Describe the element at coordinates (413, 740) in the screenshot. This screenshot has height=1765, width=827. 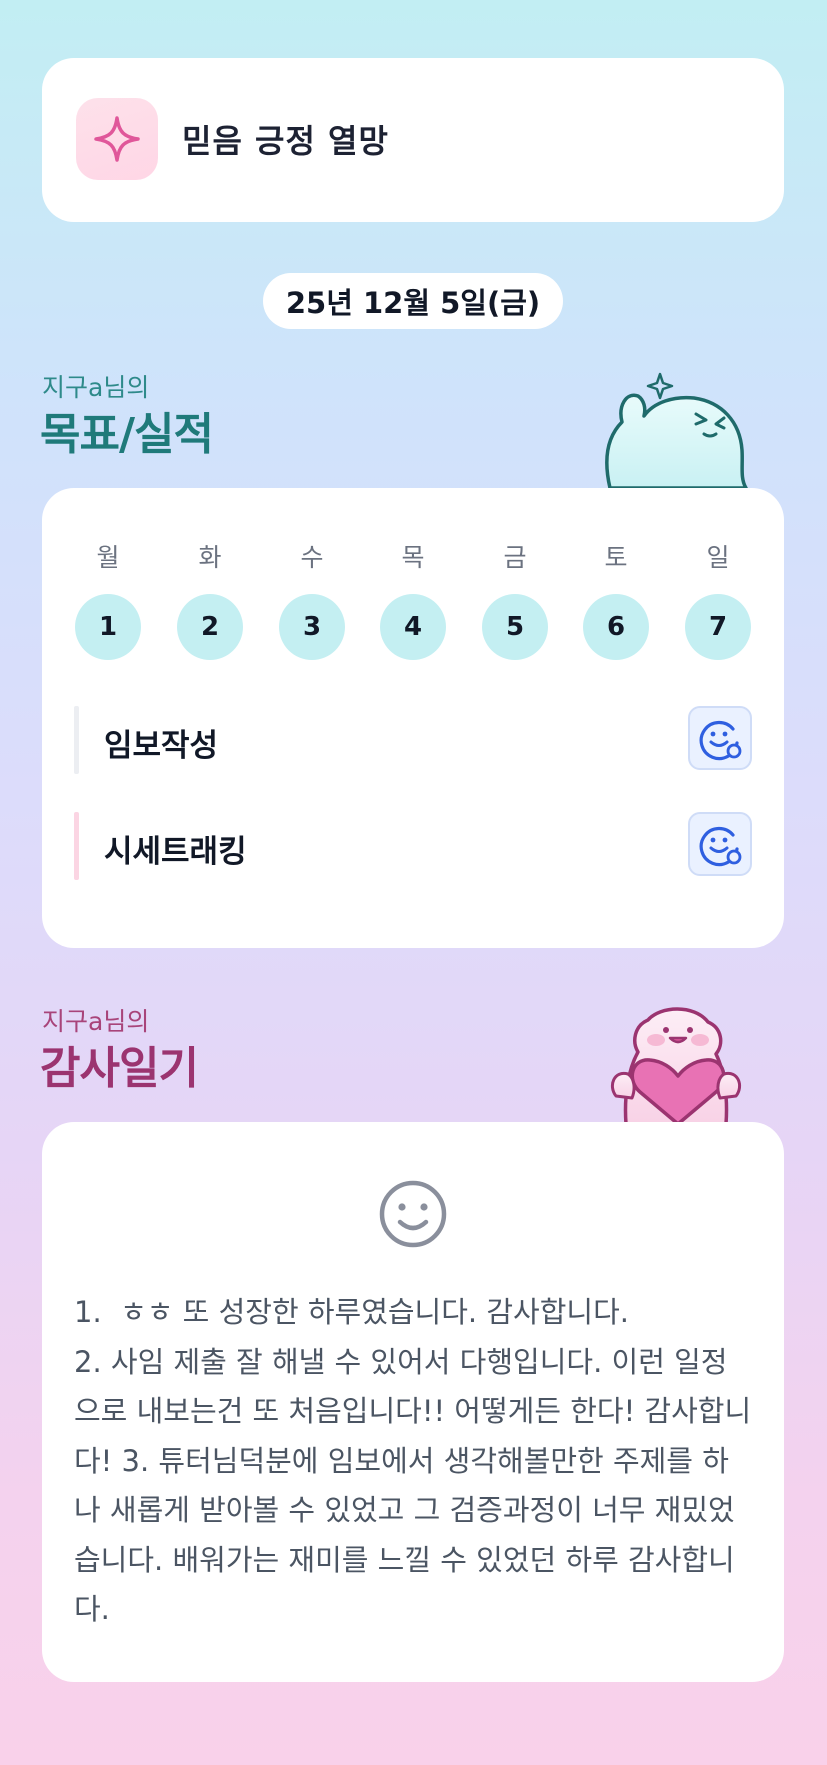
I see `task-row: 임보작성` at that location.